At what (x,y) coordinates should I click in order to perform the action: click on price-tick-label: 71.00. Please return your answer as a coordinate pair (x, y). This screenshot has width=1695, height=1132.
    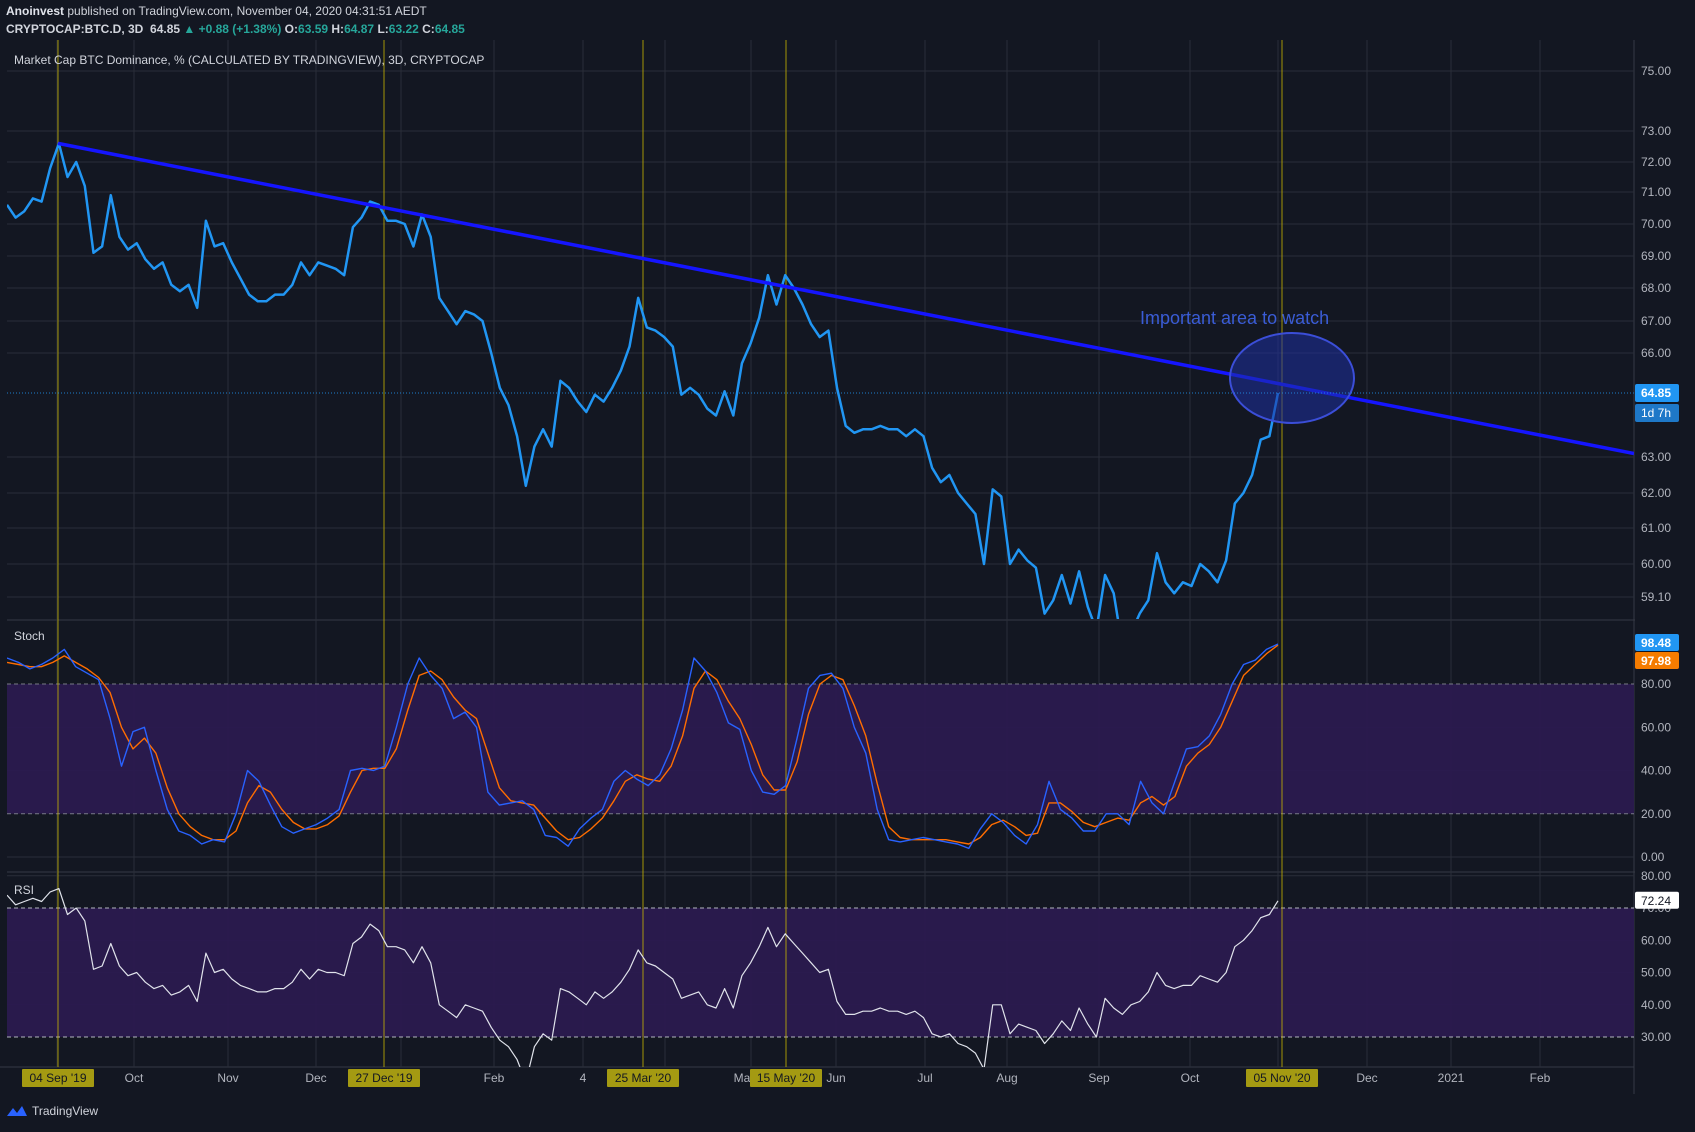
    Looking at the image, I should click on (1656, 192).